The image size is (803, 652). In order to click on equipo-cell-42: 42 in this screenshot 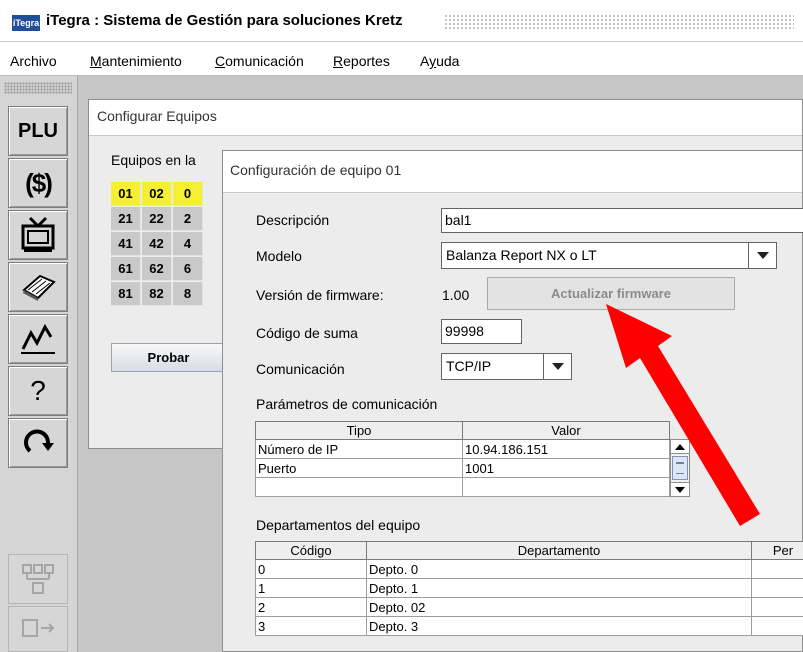, I will do `click(157, 244)`.